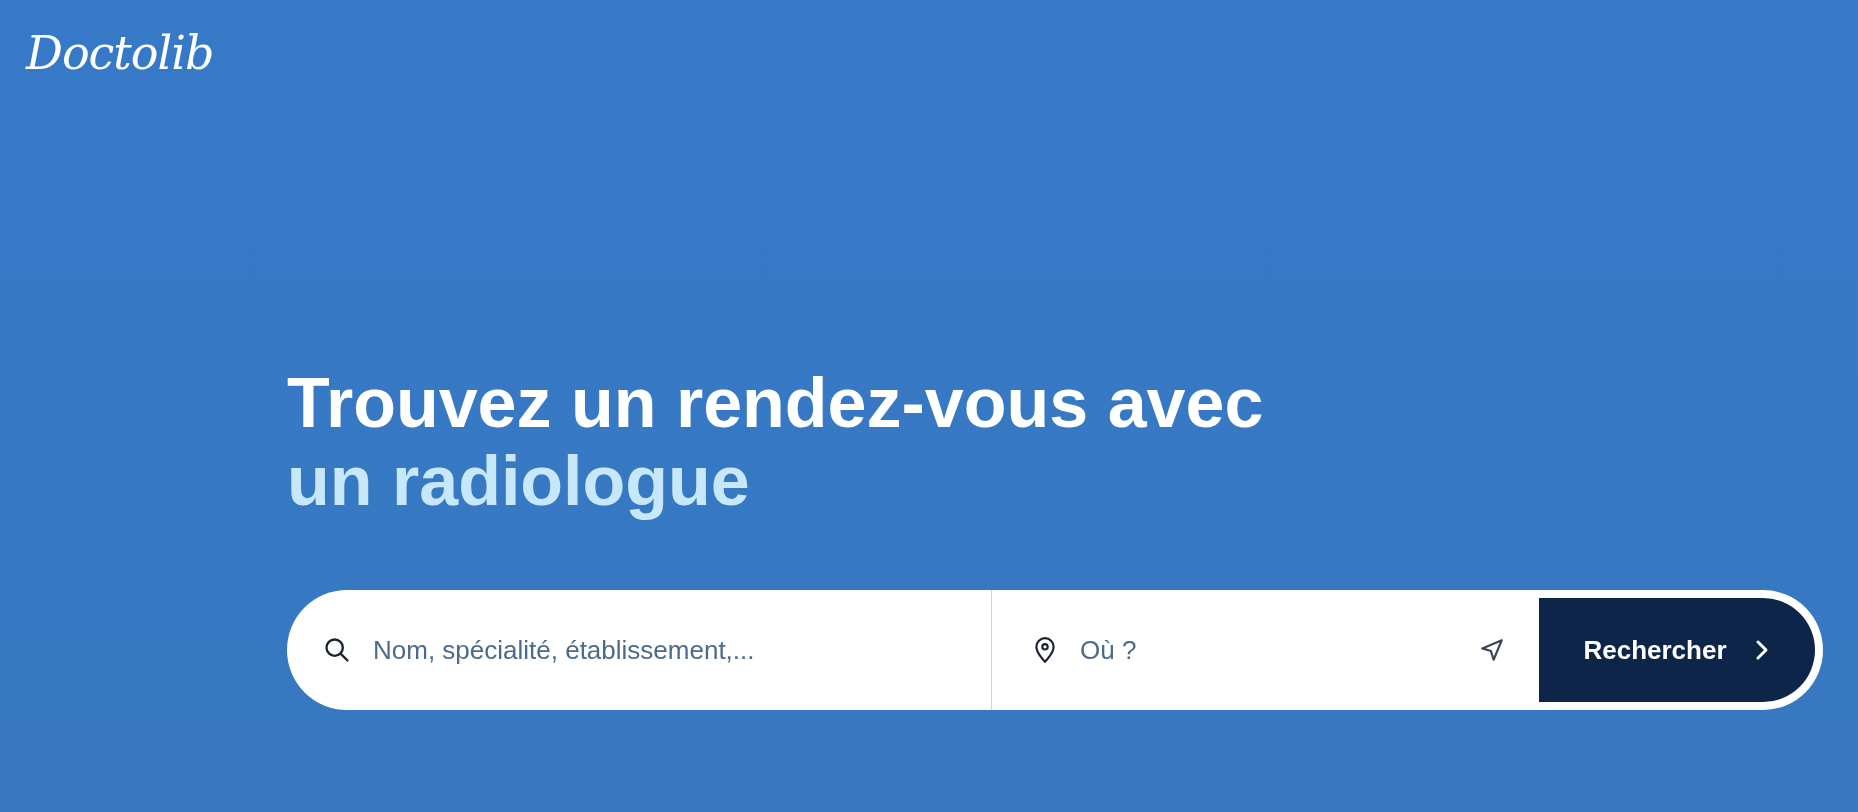 Image resolution: width=1858 pixels, height=812 pixels. I want to click on headline-highlight: un radiologue, so click(518, 481).